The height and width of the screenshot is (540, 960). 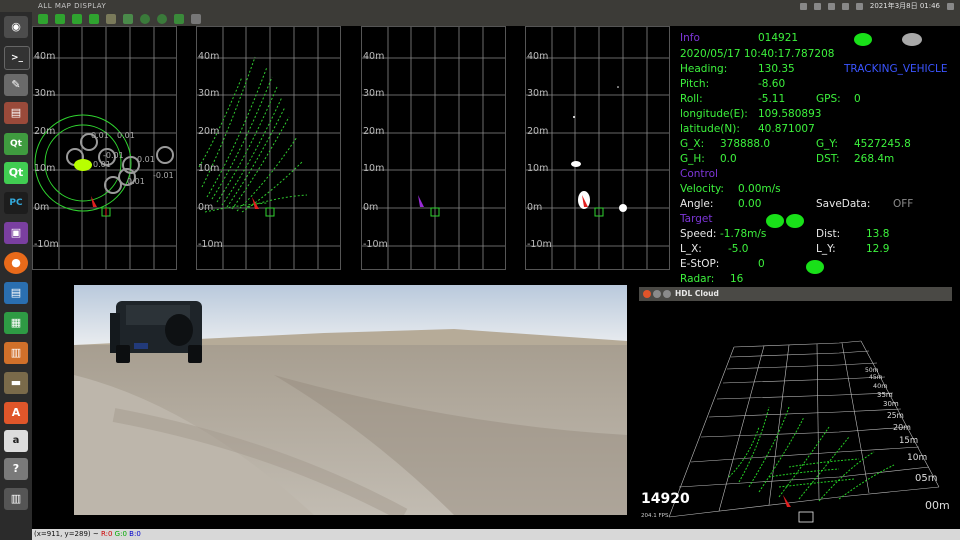 What do you see at coordinates (16, 469) in the screenshot?
I see `help-icon: ?` at bounding box center [16, 469].